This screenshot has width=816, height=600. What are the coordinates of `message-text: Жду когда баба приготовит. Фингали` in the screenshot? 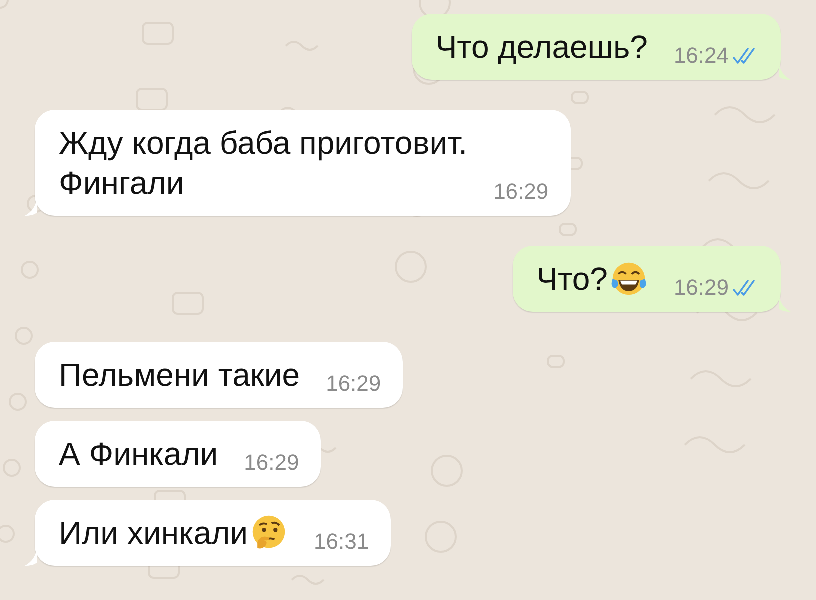 It's located at (263, 163).